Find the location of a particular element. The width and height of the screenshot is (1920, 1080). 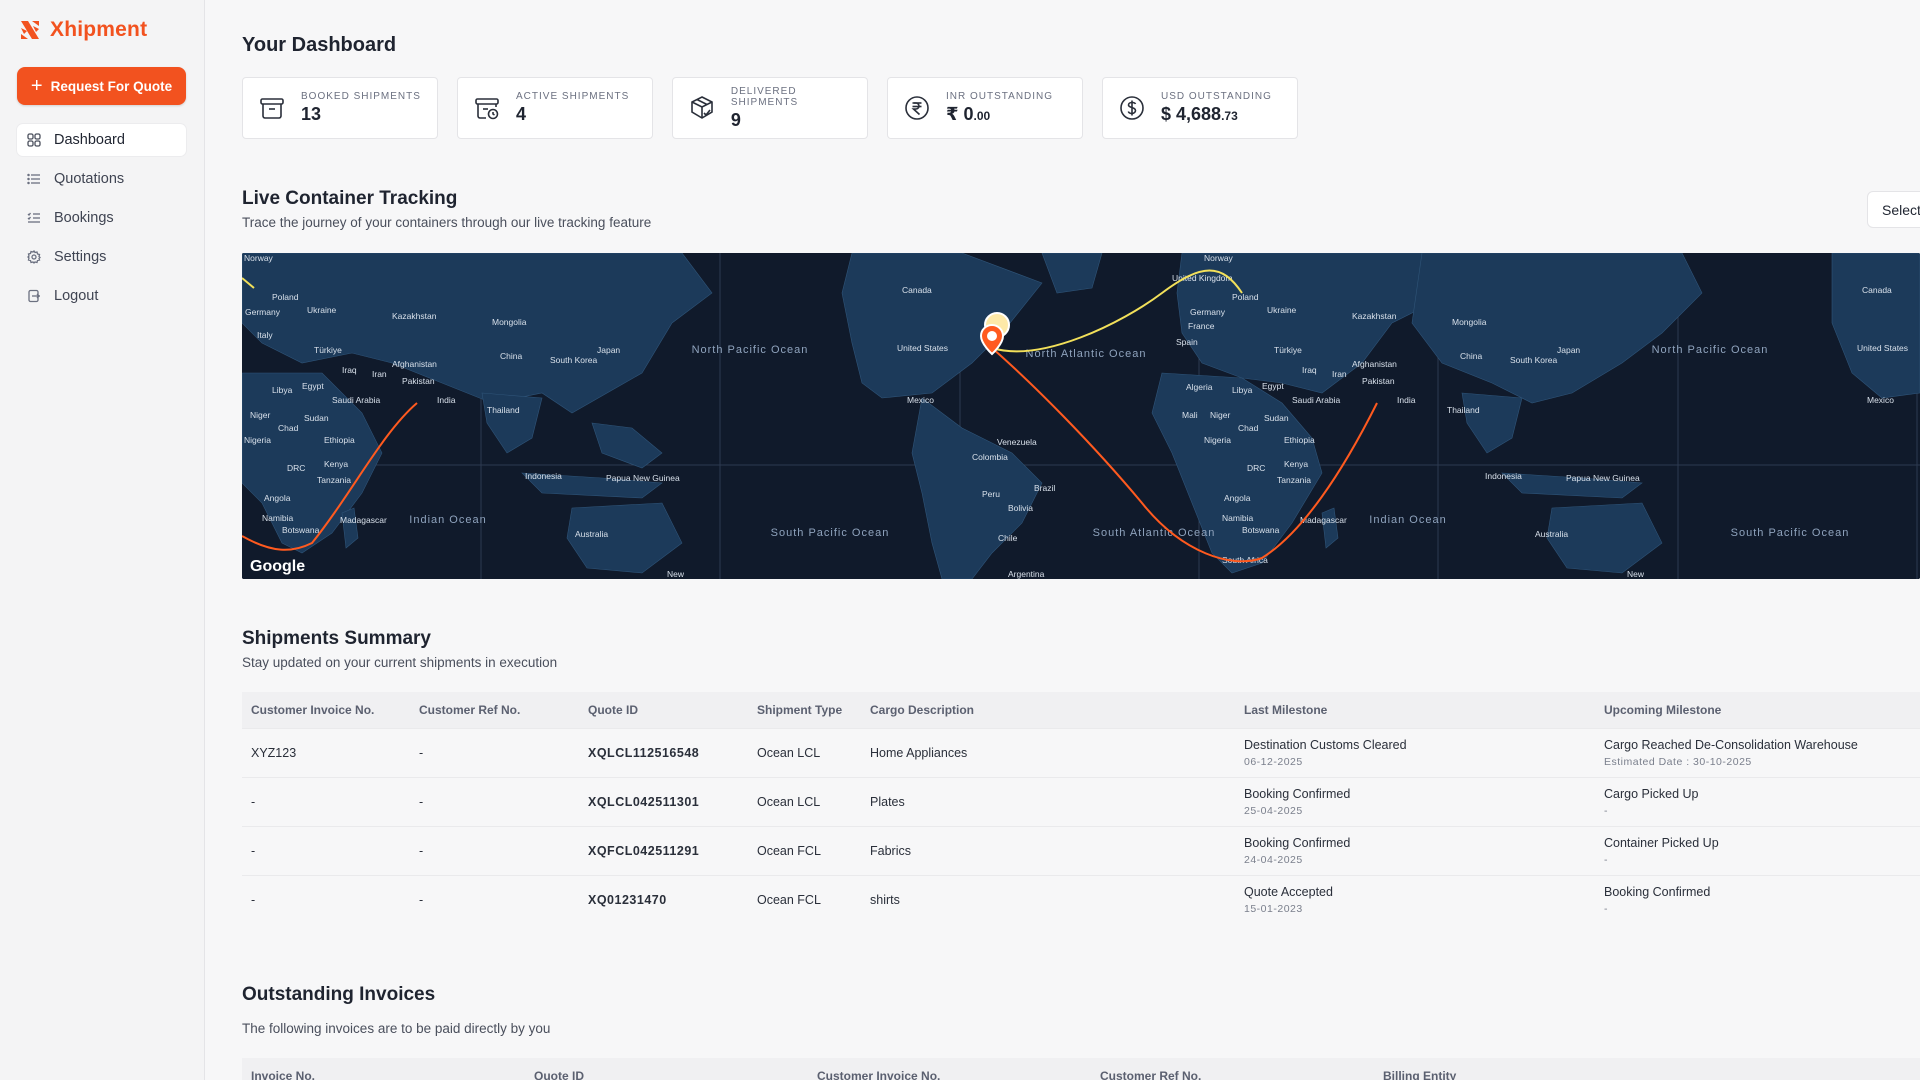

quote-id-cell: XQLCL042511301 is located at coordinates (663, 802).